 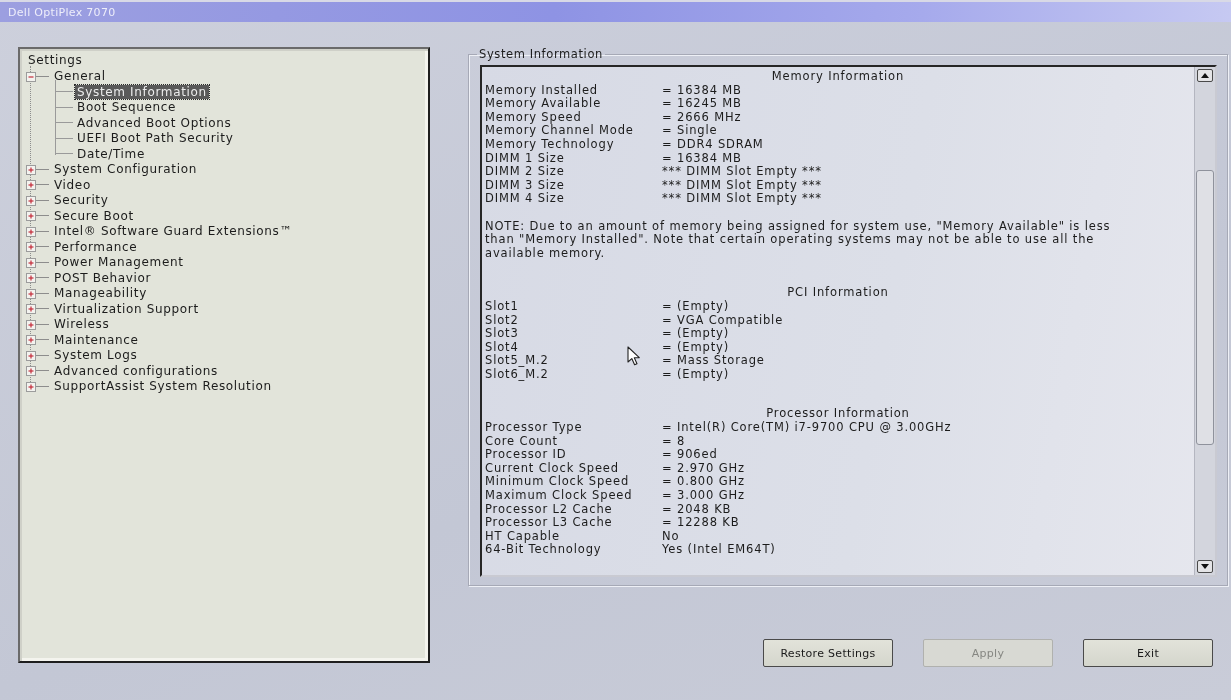 What do you see at coordinates (525, 199) in the screenshot?
I see `info-label: DIMM 4 Size` at bounding box center [525, 199].